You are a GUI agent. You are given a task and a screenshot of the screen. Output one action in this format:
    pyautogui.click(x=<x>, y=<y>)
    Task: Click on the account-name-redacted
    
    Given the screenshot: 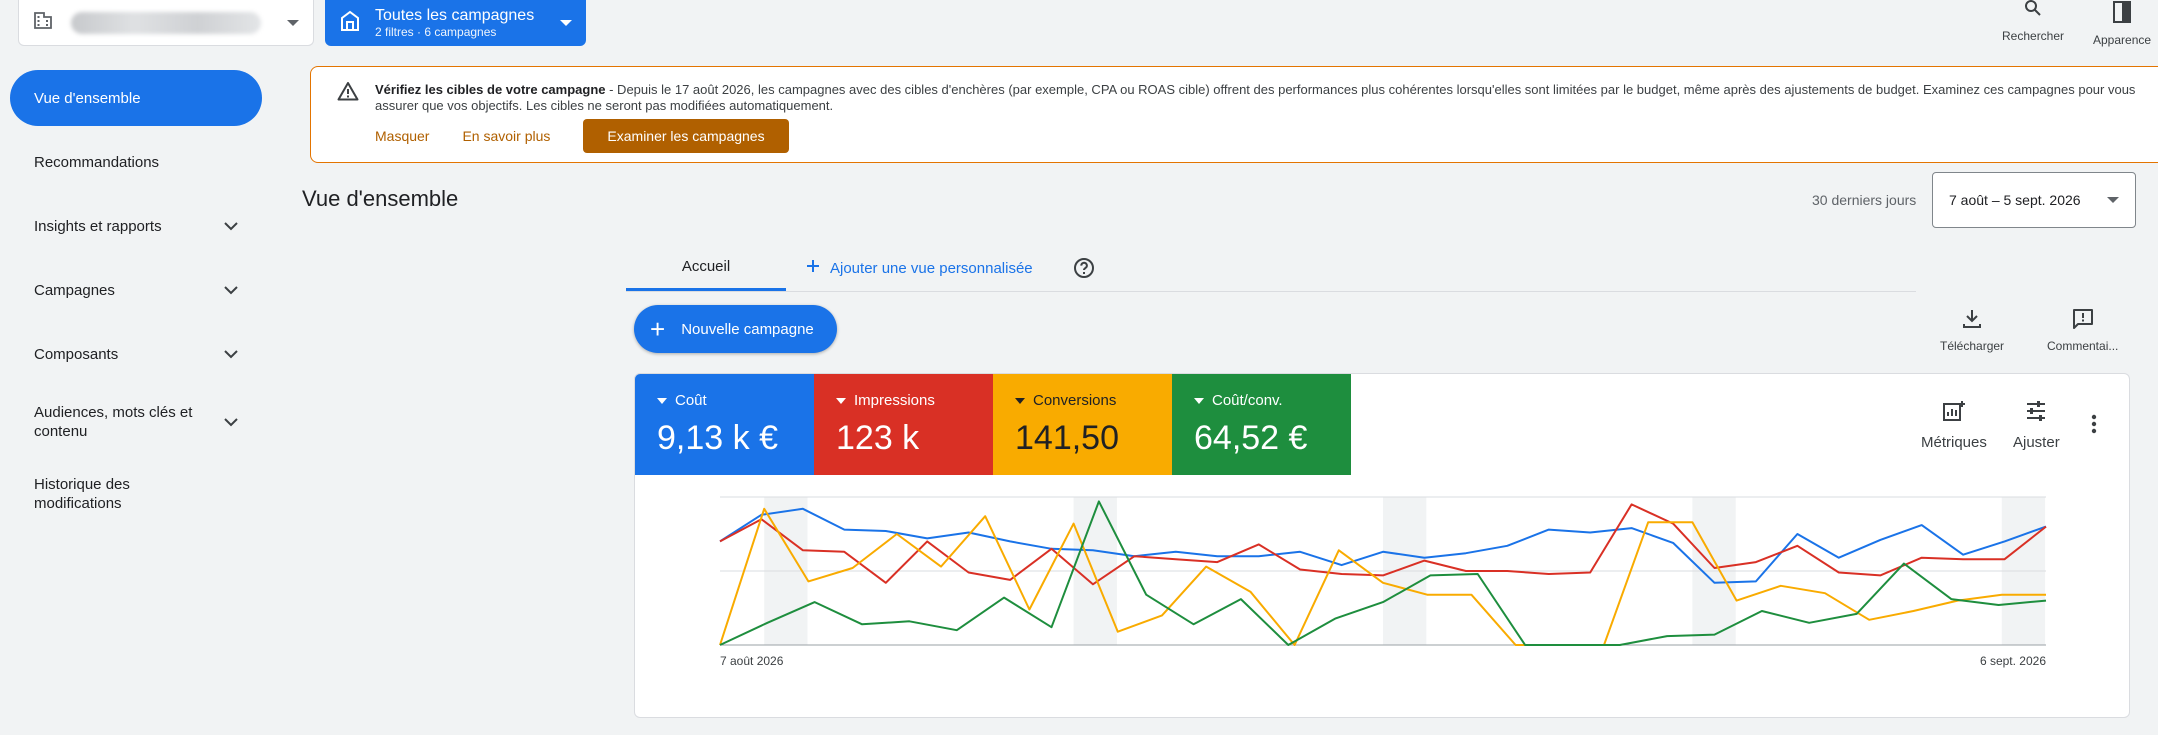 What is the action you would take?
    pyautogui.click(x=166, y=22)
    